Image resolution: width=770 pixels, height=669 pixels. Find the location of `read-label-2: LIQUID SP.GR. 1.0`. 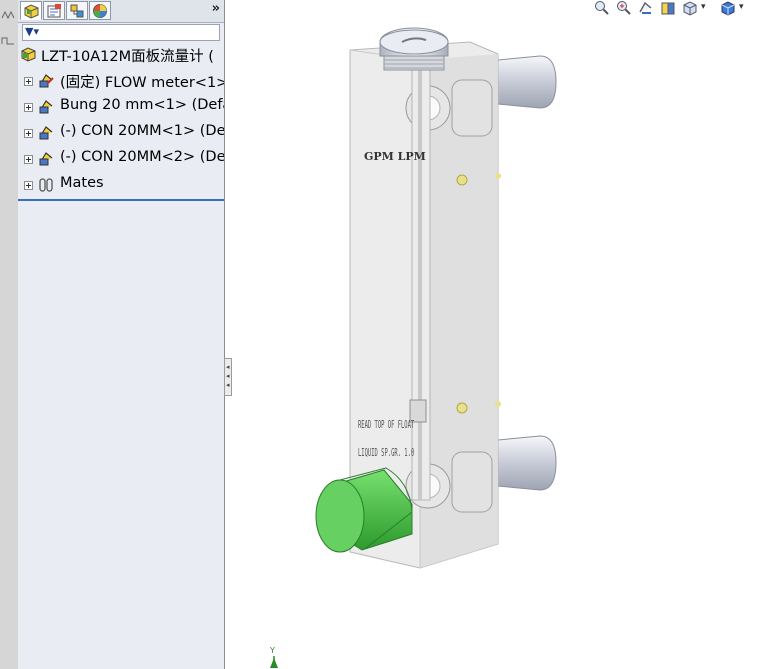

read-label-2: LIQUID SP.GR. 1.0 is located at coordinates (386, 453).